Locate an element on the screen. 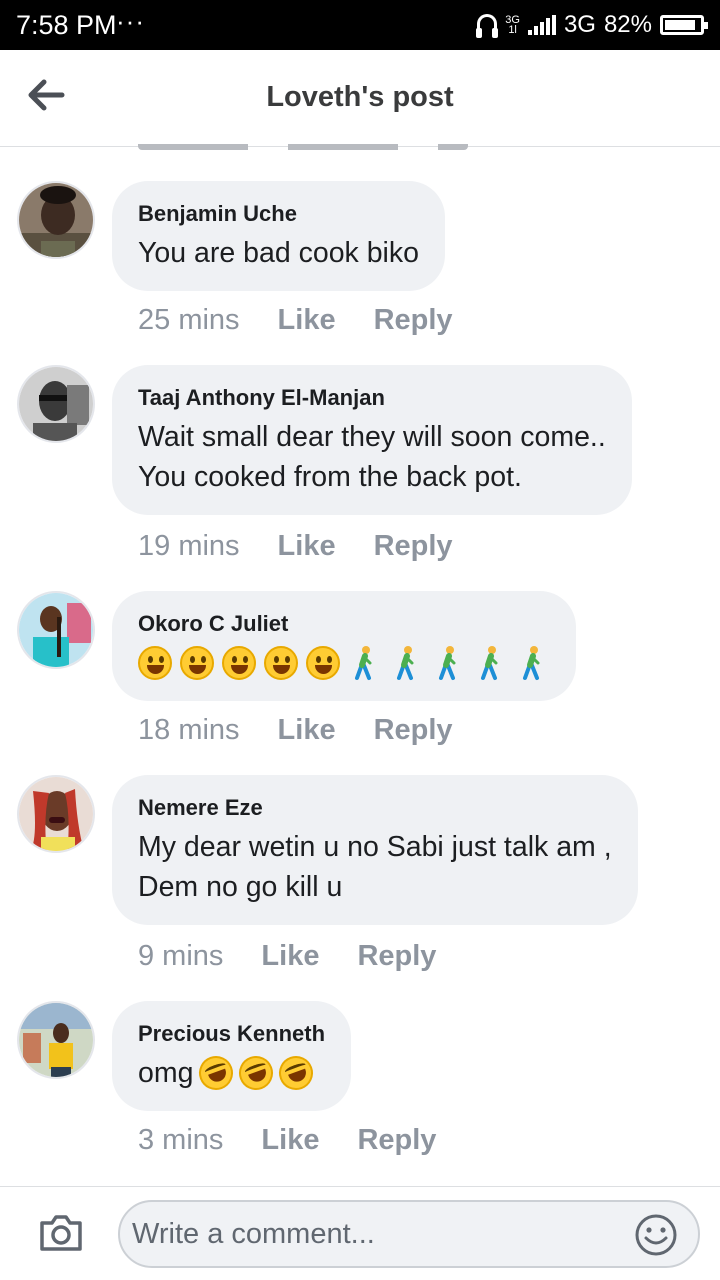 This screenshot has height=1280, width=720. comment-time: 19 mins is located at coordinates (189, 546).